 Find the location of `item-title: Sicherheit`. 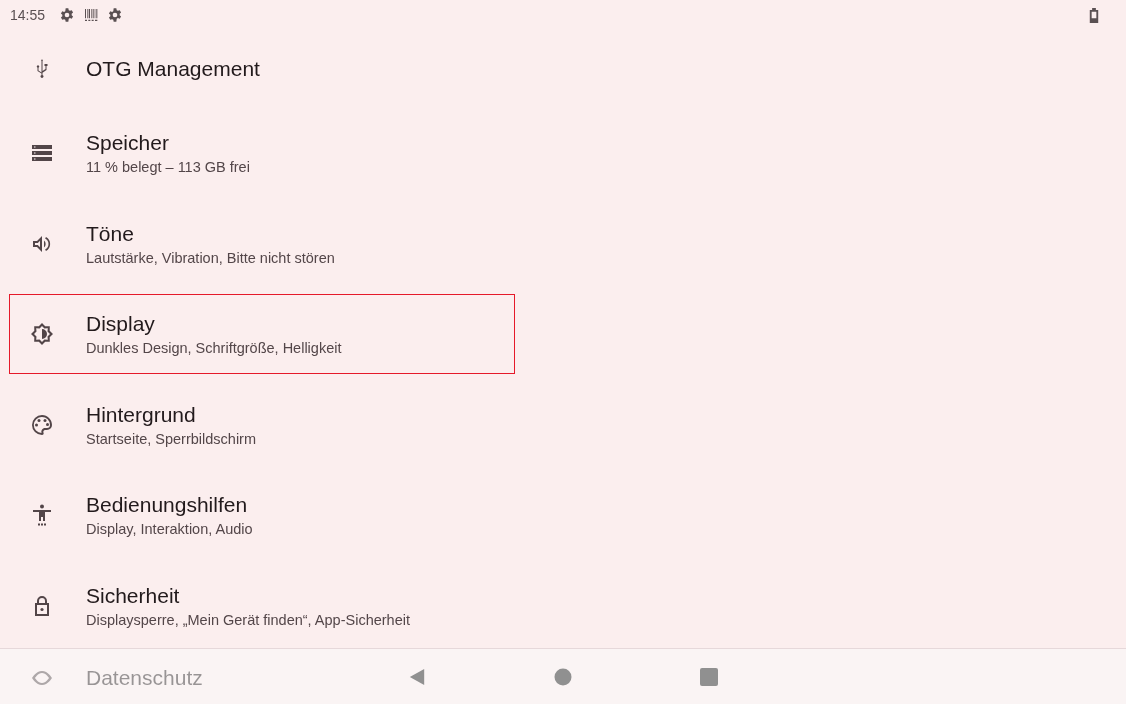

item-title: Sicherheit is located at coordinates (133, 595).